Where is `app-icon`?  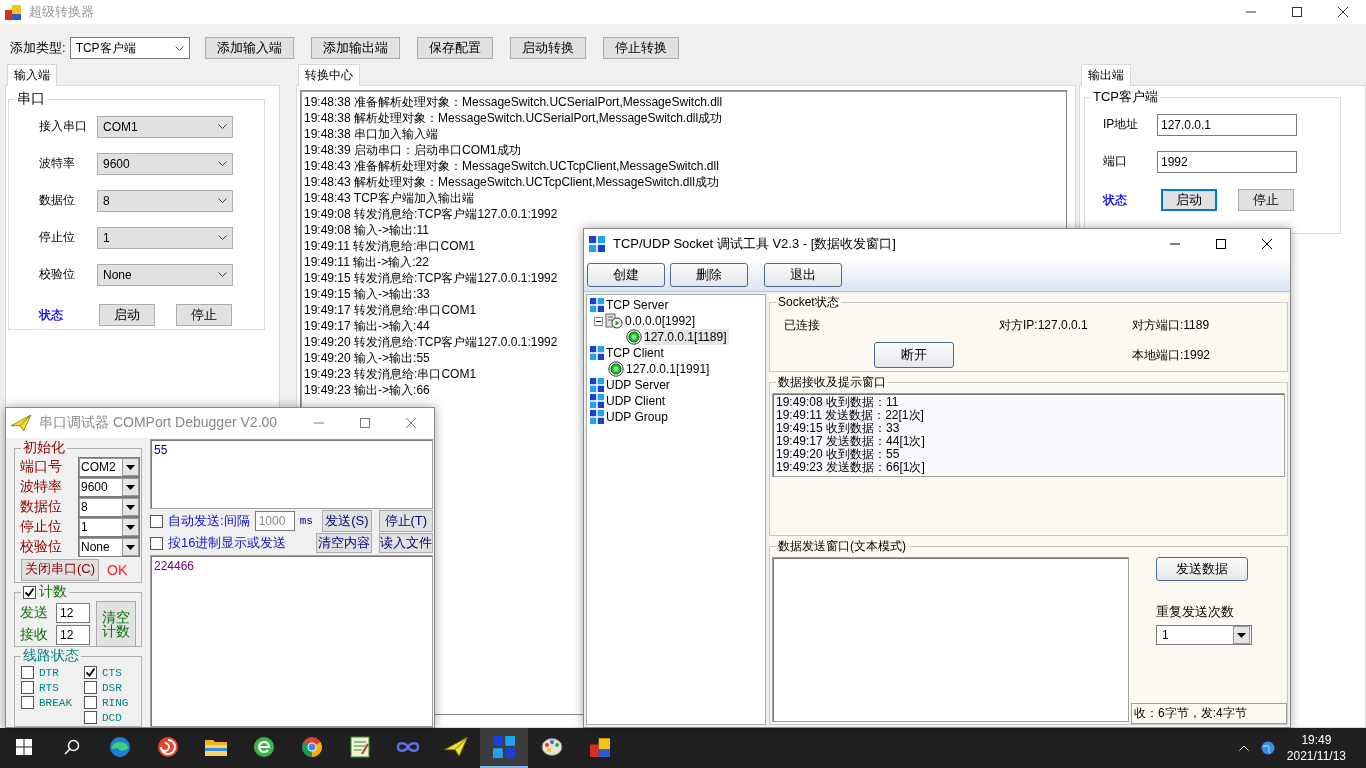 app-icon is located at coordinates (13, 12).